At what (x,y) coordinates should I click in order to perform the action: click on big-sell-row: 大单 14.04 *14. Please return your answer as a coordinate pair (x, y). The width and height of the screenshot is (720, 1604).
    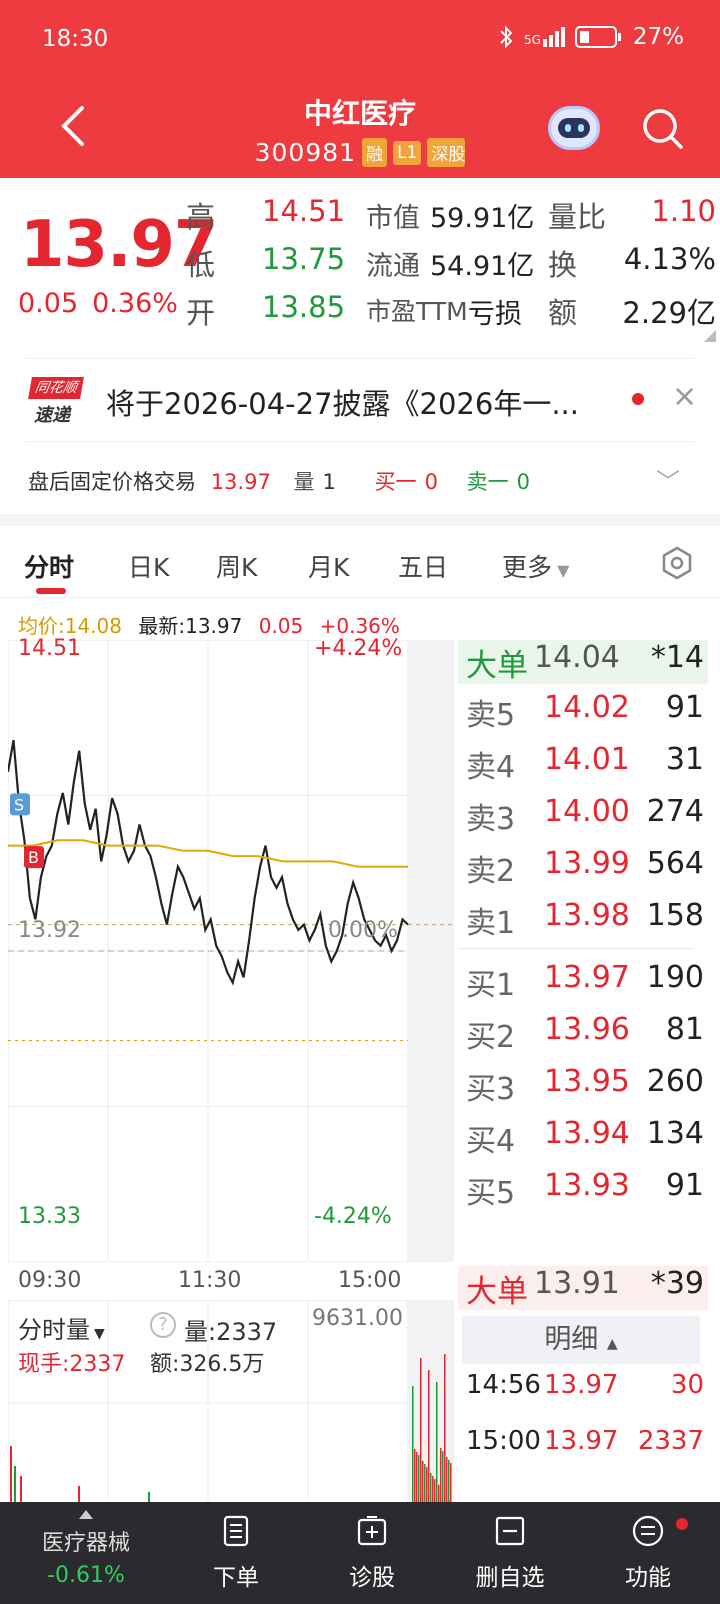
    Looking at the image, I should click on (583, 664).